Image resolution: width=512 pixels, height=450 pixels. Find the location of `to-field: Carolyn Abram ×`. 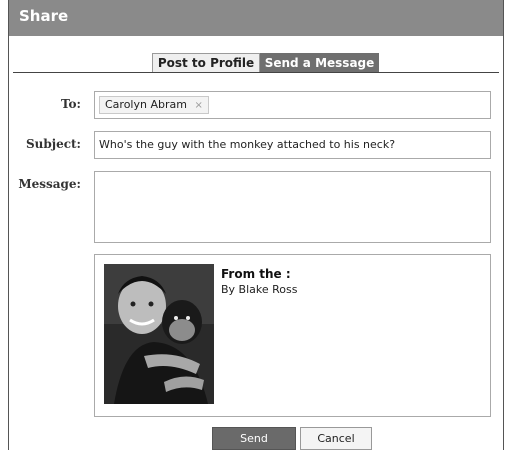

to-field: Carolyn Abram × is located at coordinates (292, 105).